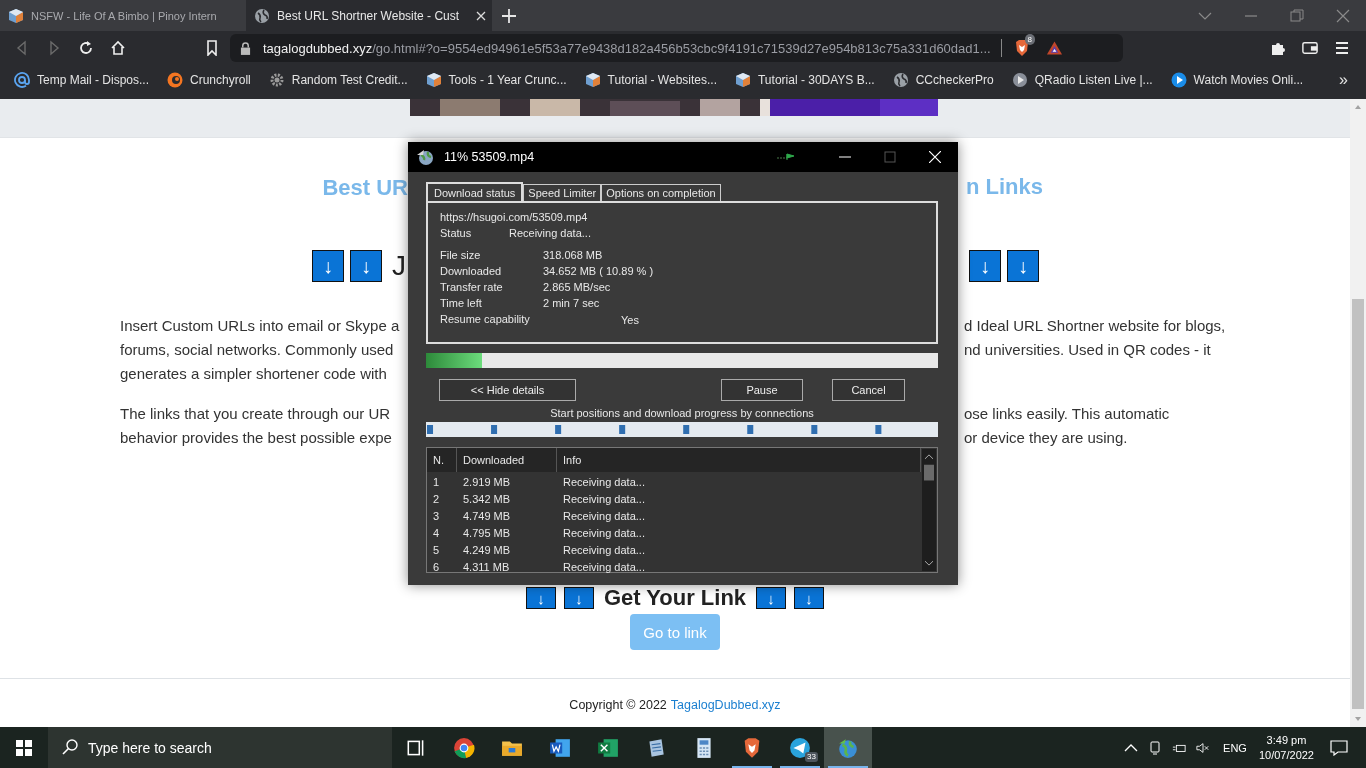 The height and width of the screenshot is (768, 1366). I want to click on new-tab-icon, so click(509, 15).